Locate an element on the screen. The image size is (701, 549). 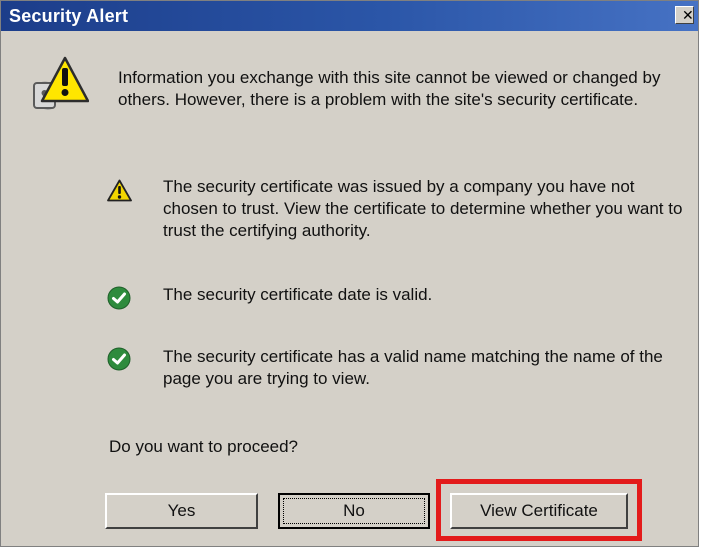
proceed-question: Do you want to proceed? is located at coordinates (204, 446).